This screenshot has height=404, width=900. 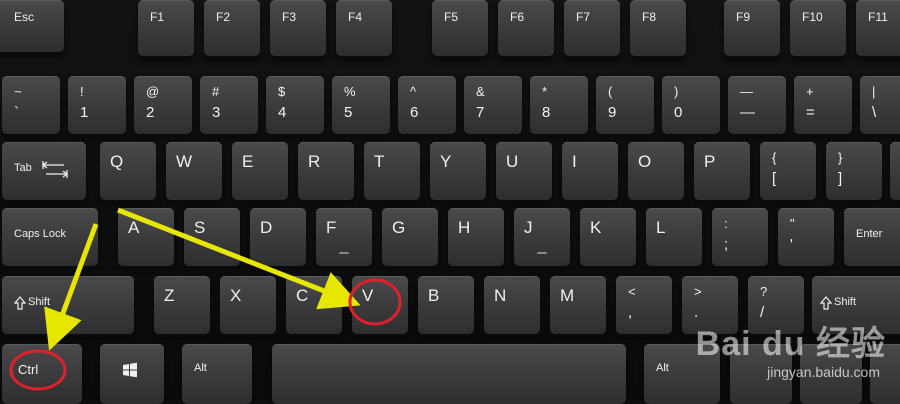 I want to click on key-h-label: H, so click(x=464, y=227).